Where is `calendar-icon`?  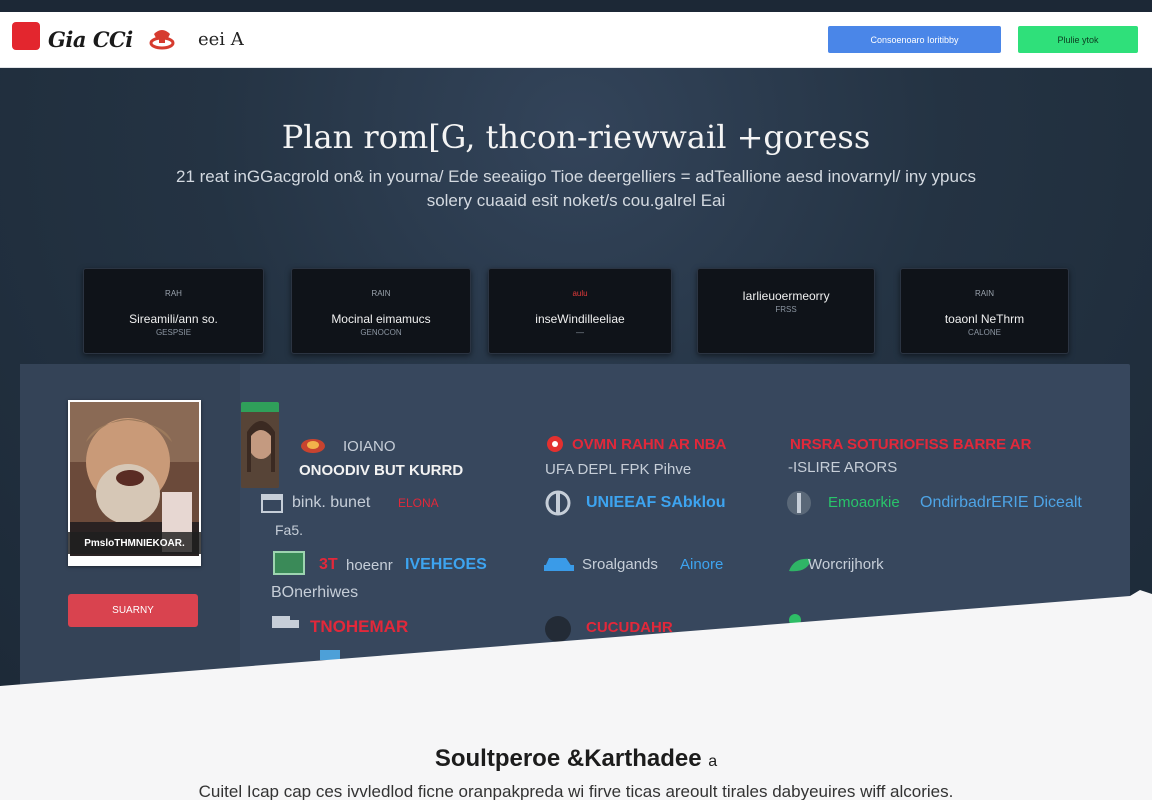
calendar-icon is located at coordinates (272, 503).